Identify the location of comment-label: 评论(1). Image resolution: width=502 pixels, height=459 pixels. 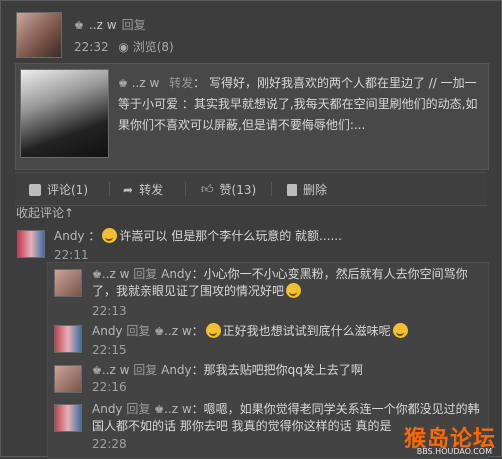
(67, 190).